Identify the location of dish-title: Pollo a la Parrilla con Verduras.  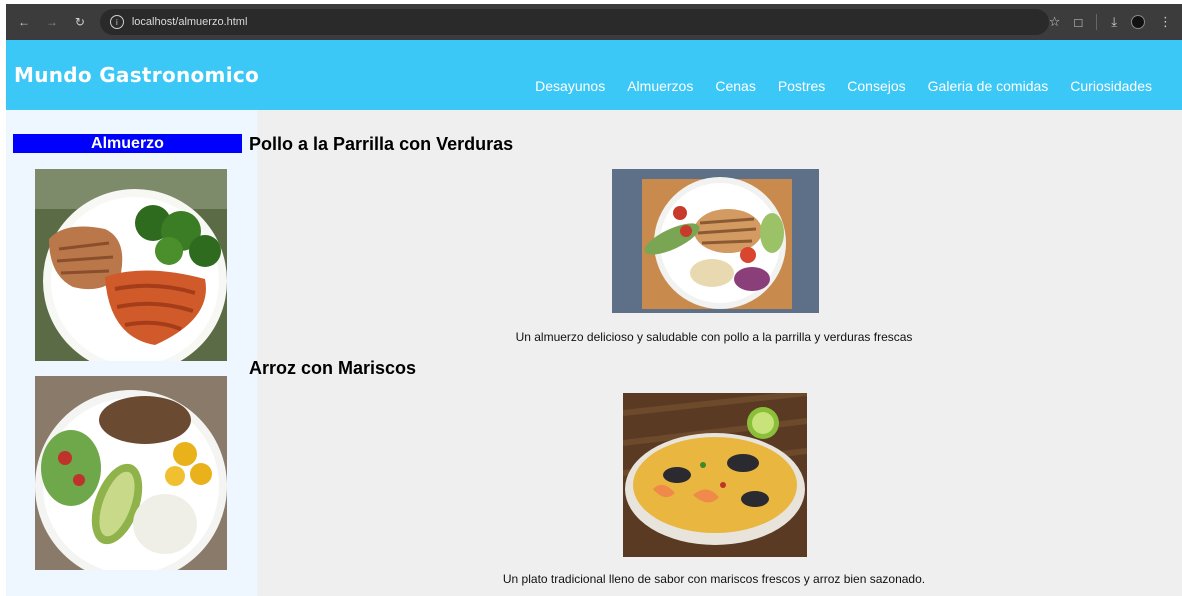
(381, 144).